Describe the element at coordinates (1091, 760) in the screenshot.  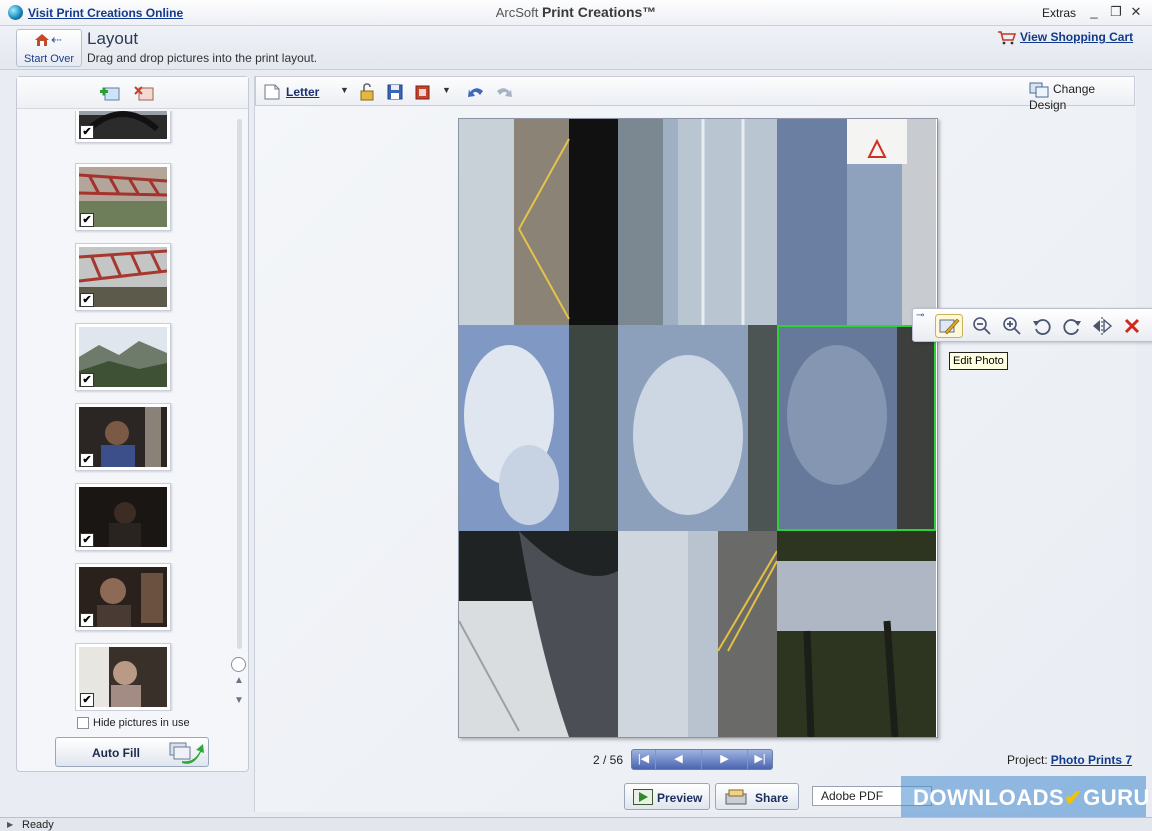
I see `project-name-link: Photo Prints 7` at that location.